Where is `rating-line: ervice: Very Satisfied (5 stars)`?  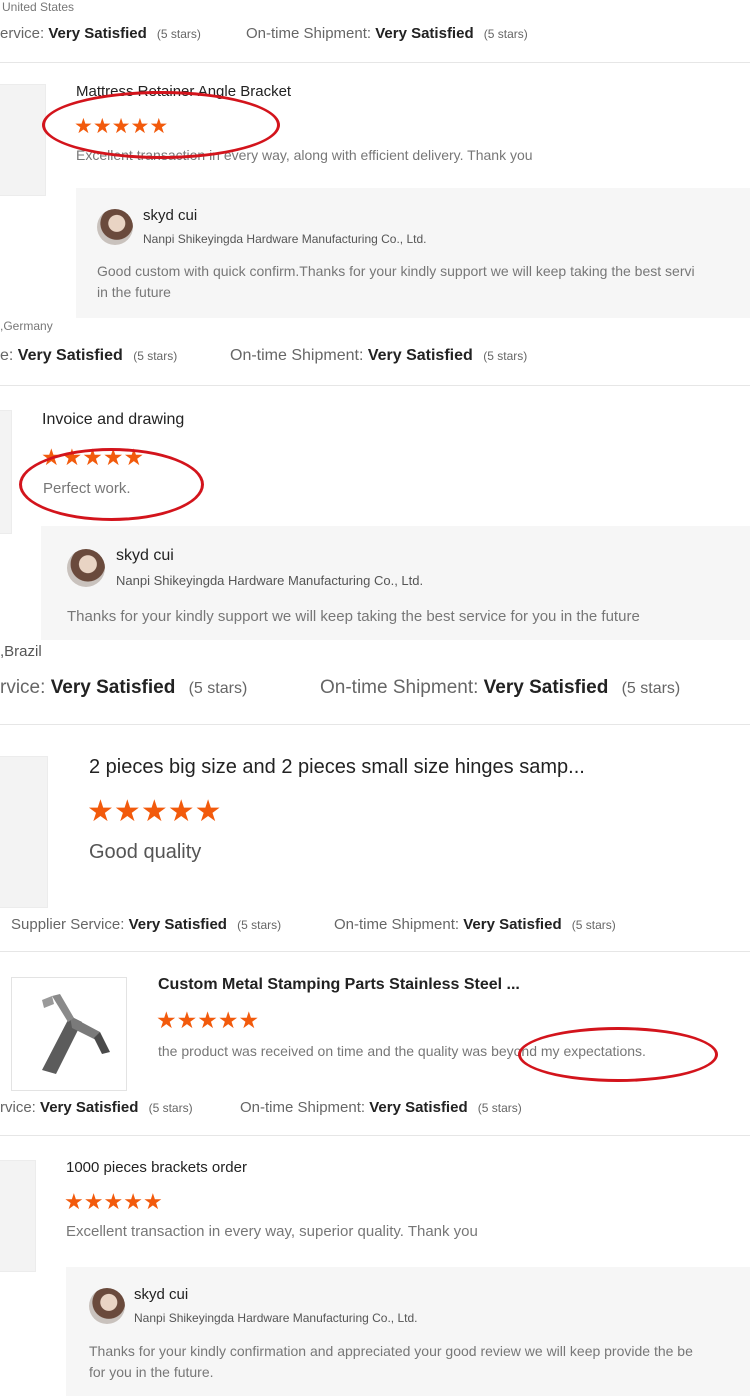
rating-line: ervice: Very Satisfied (5 stars) is located at coordinates (100, 33).